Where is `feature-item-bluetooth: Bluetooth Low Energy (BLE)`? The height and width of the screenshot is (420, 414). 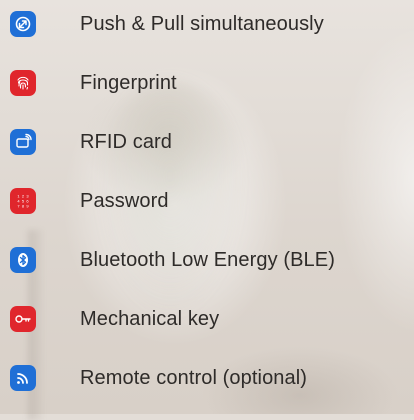
feature-item-bluetooth: Bluetooth Low Energy (BLE) is located at coordinates (207, 260).